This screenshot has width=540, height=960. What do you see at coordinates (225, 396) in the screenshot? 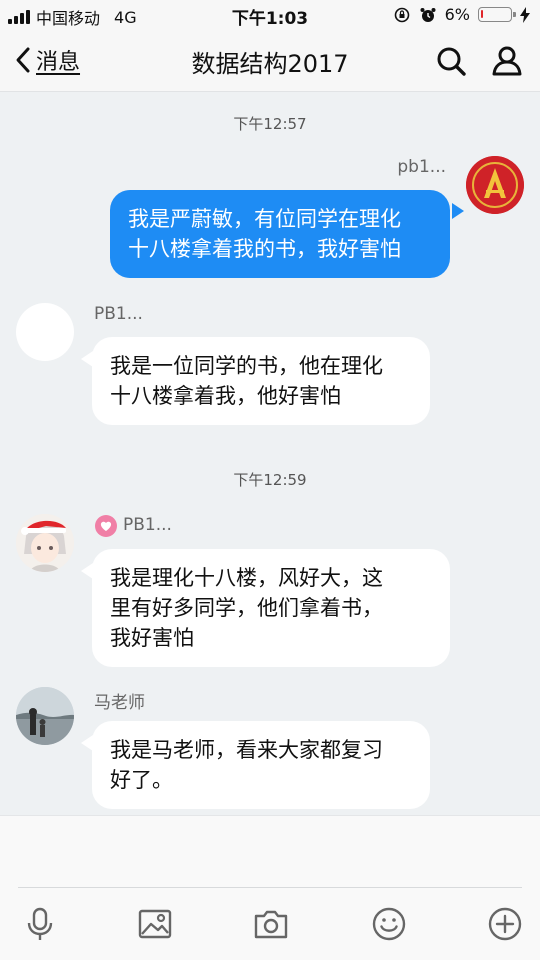
I see `message-line: 十八楼拿着我，他好害怕` at bounding box center [225, 396].